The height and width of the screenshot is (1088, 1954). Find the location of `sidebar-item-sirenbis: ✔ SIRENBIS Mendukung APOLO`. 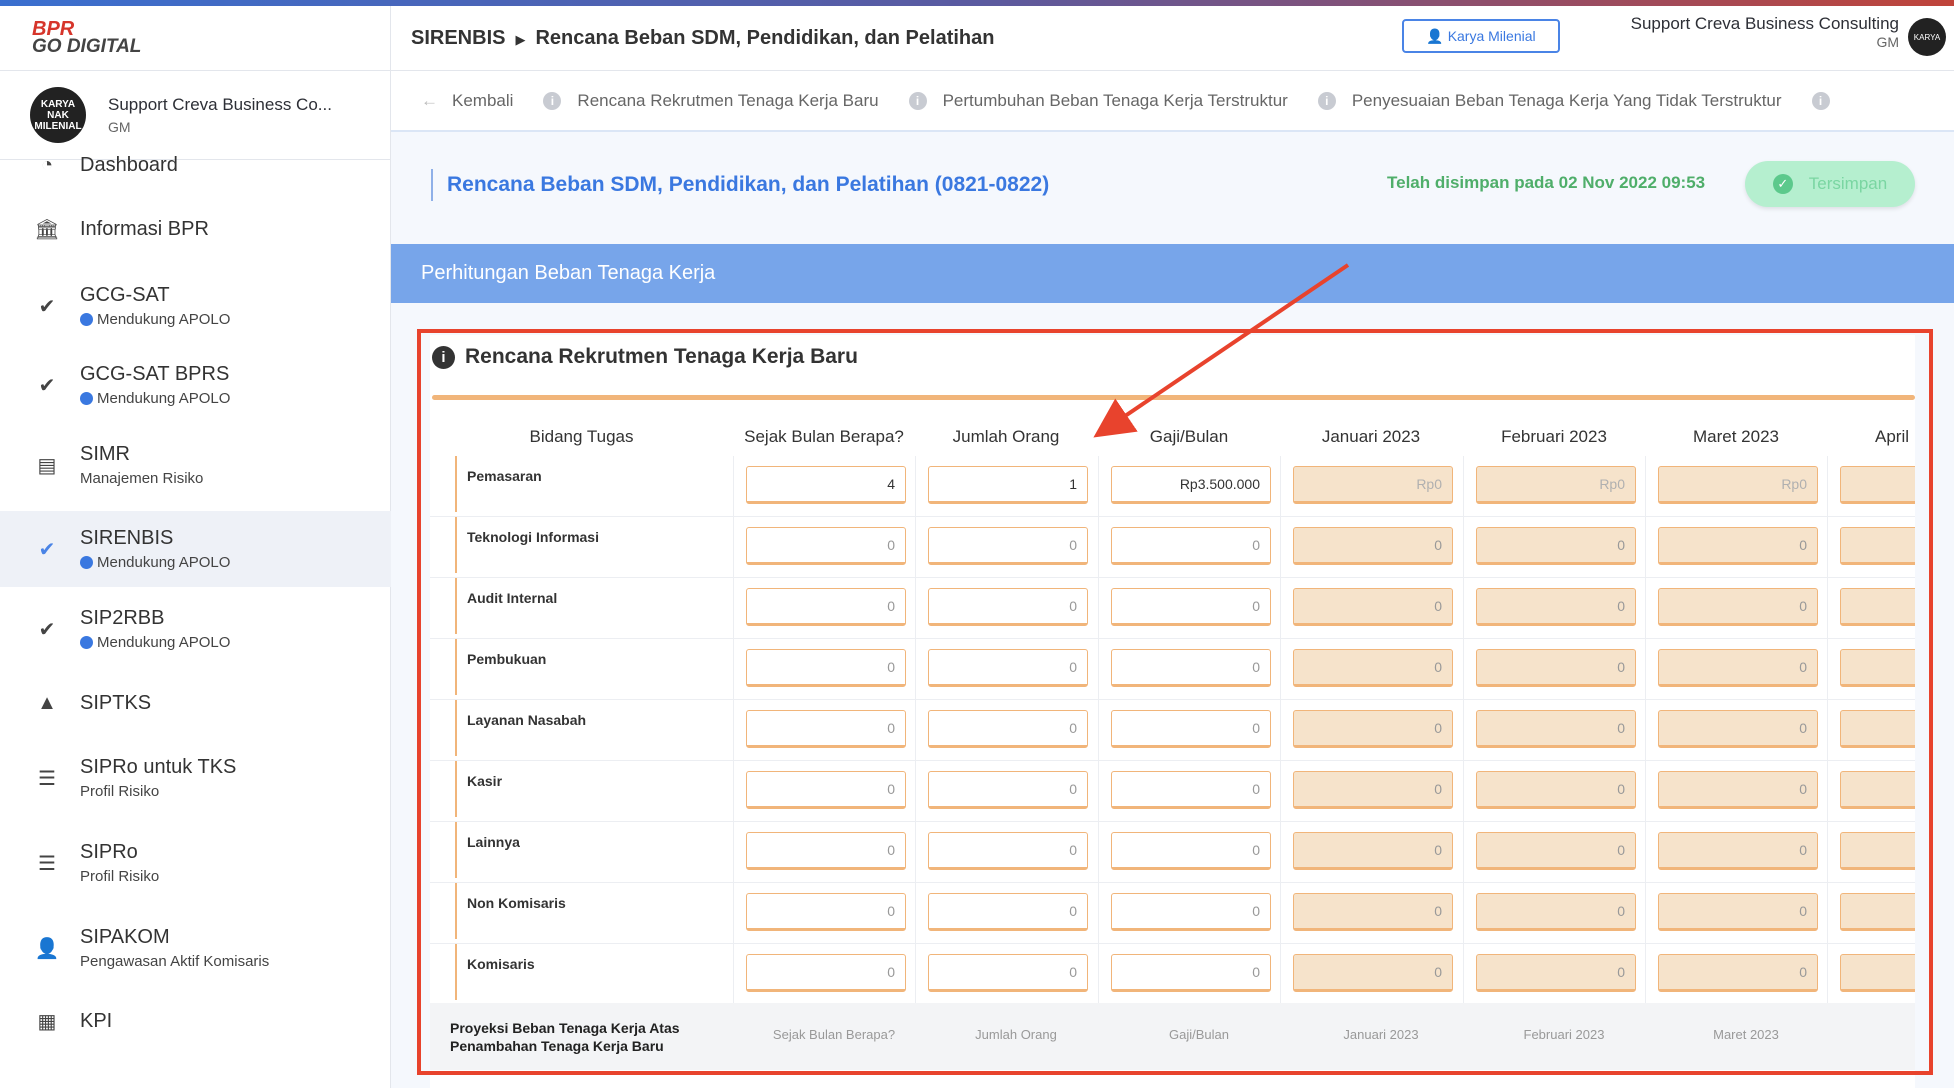

sidebar-item-sirenbis: ✔ SIRENBIS Mendukung APOLO is located at coordinates (195, 549).